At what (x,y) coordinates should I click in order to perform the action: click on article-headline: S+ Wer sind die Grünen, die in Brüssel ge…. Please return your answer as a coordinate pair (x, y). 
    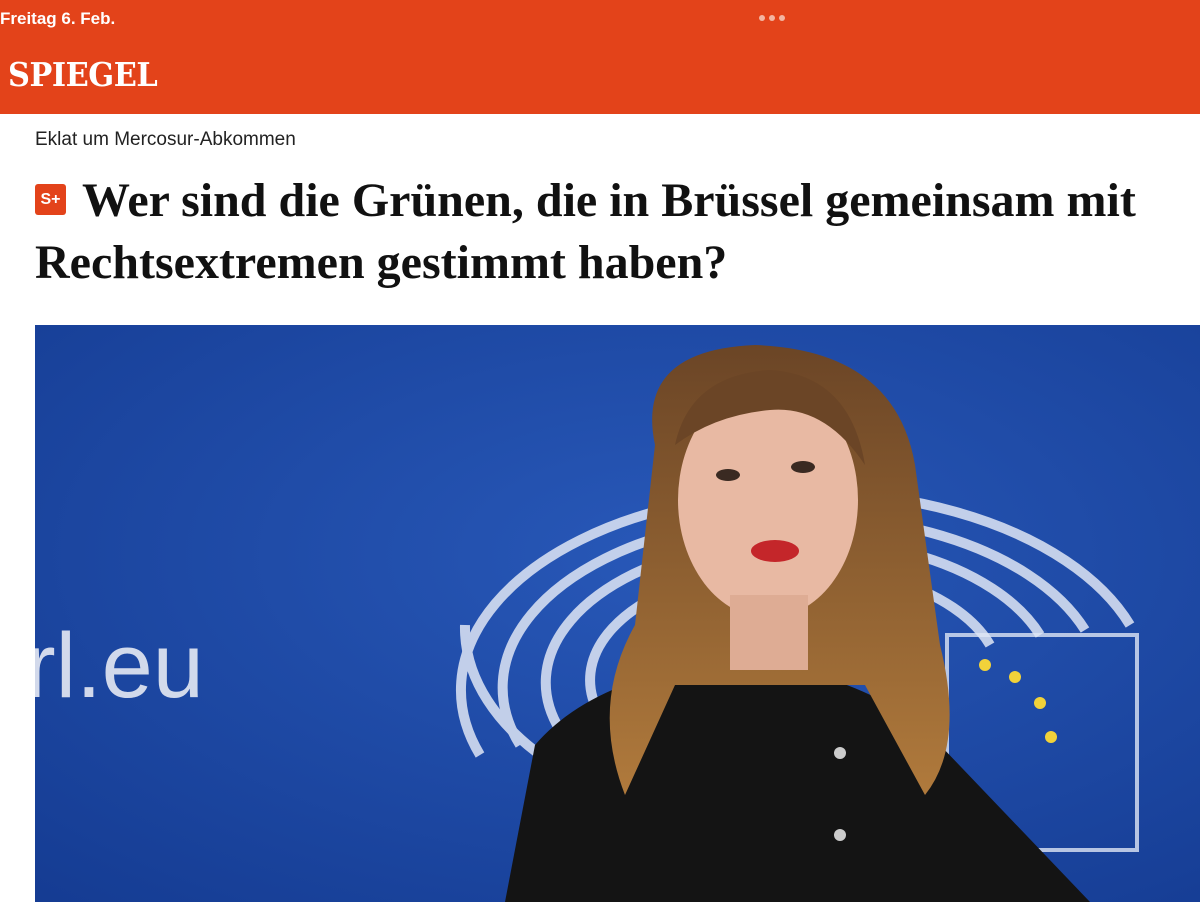
    Looking at the image, I should click on (617, 232).